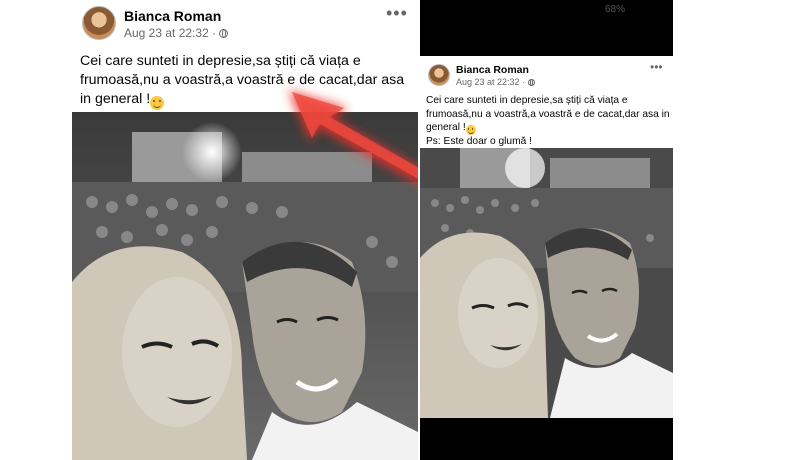 The height and width of the screenshot is (460, 800). What do you see at coordinates (479, 141) in the screenshot?
I see `post-ps: Ps: Este doar o glumă !` at bounding box center [479, 141].